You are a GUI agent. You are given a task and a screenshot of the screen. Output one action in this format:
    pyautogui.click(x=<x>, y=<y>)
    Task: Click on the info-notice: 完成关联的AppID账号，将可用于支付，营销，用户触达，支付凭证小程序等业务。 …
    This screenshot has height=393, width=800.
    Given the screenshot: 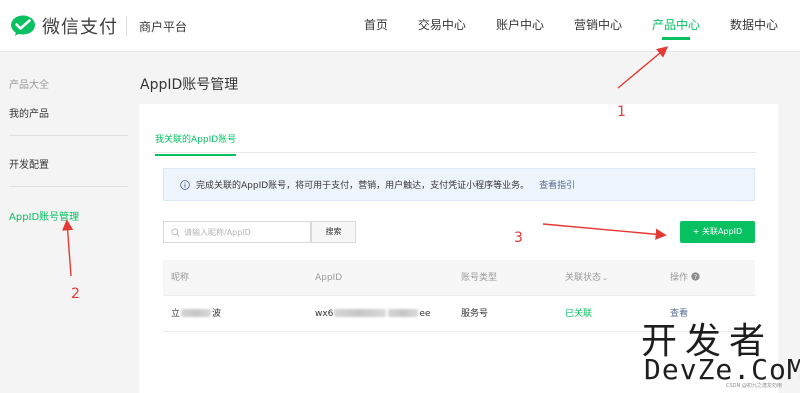 What is the action you would take?
    pyautogui.click(x=459, y=184)
    